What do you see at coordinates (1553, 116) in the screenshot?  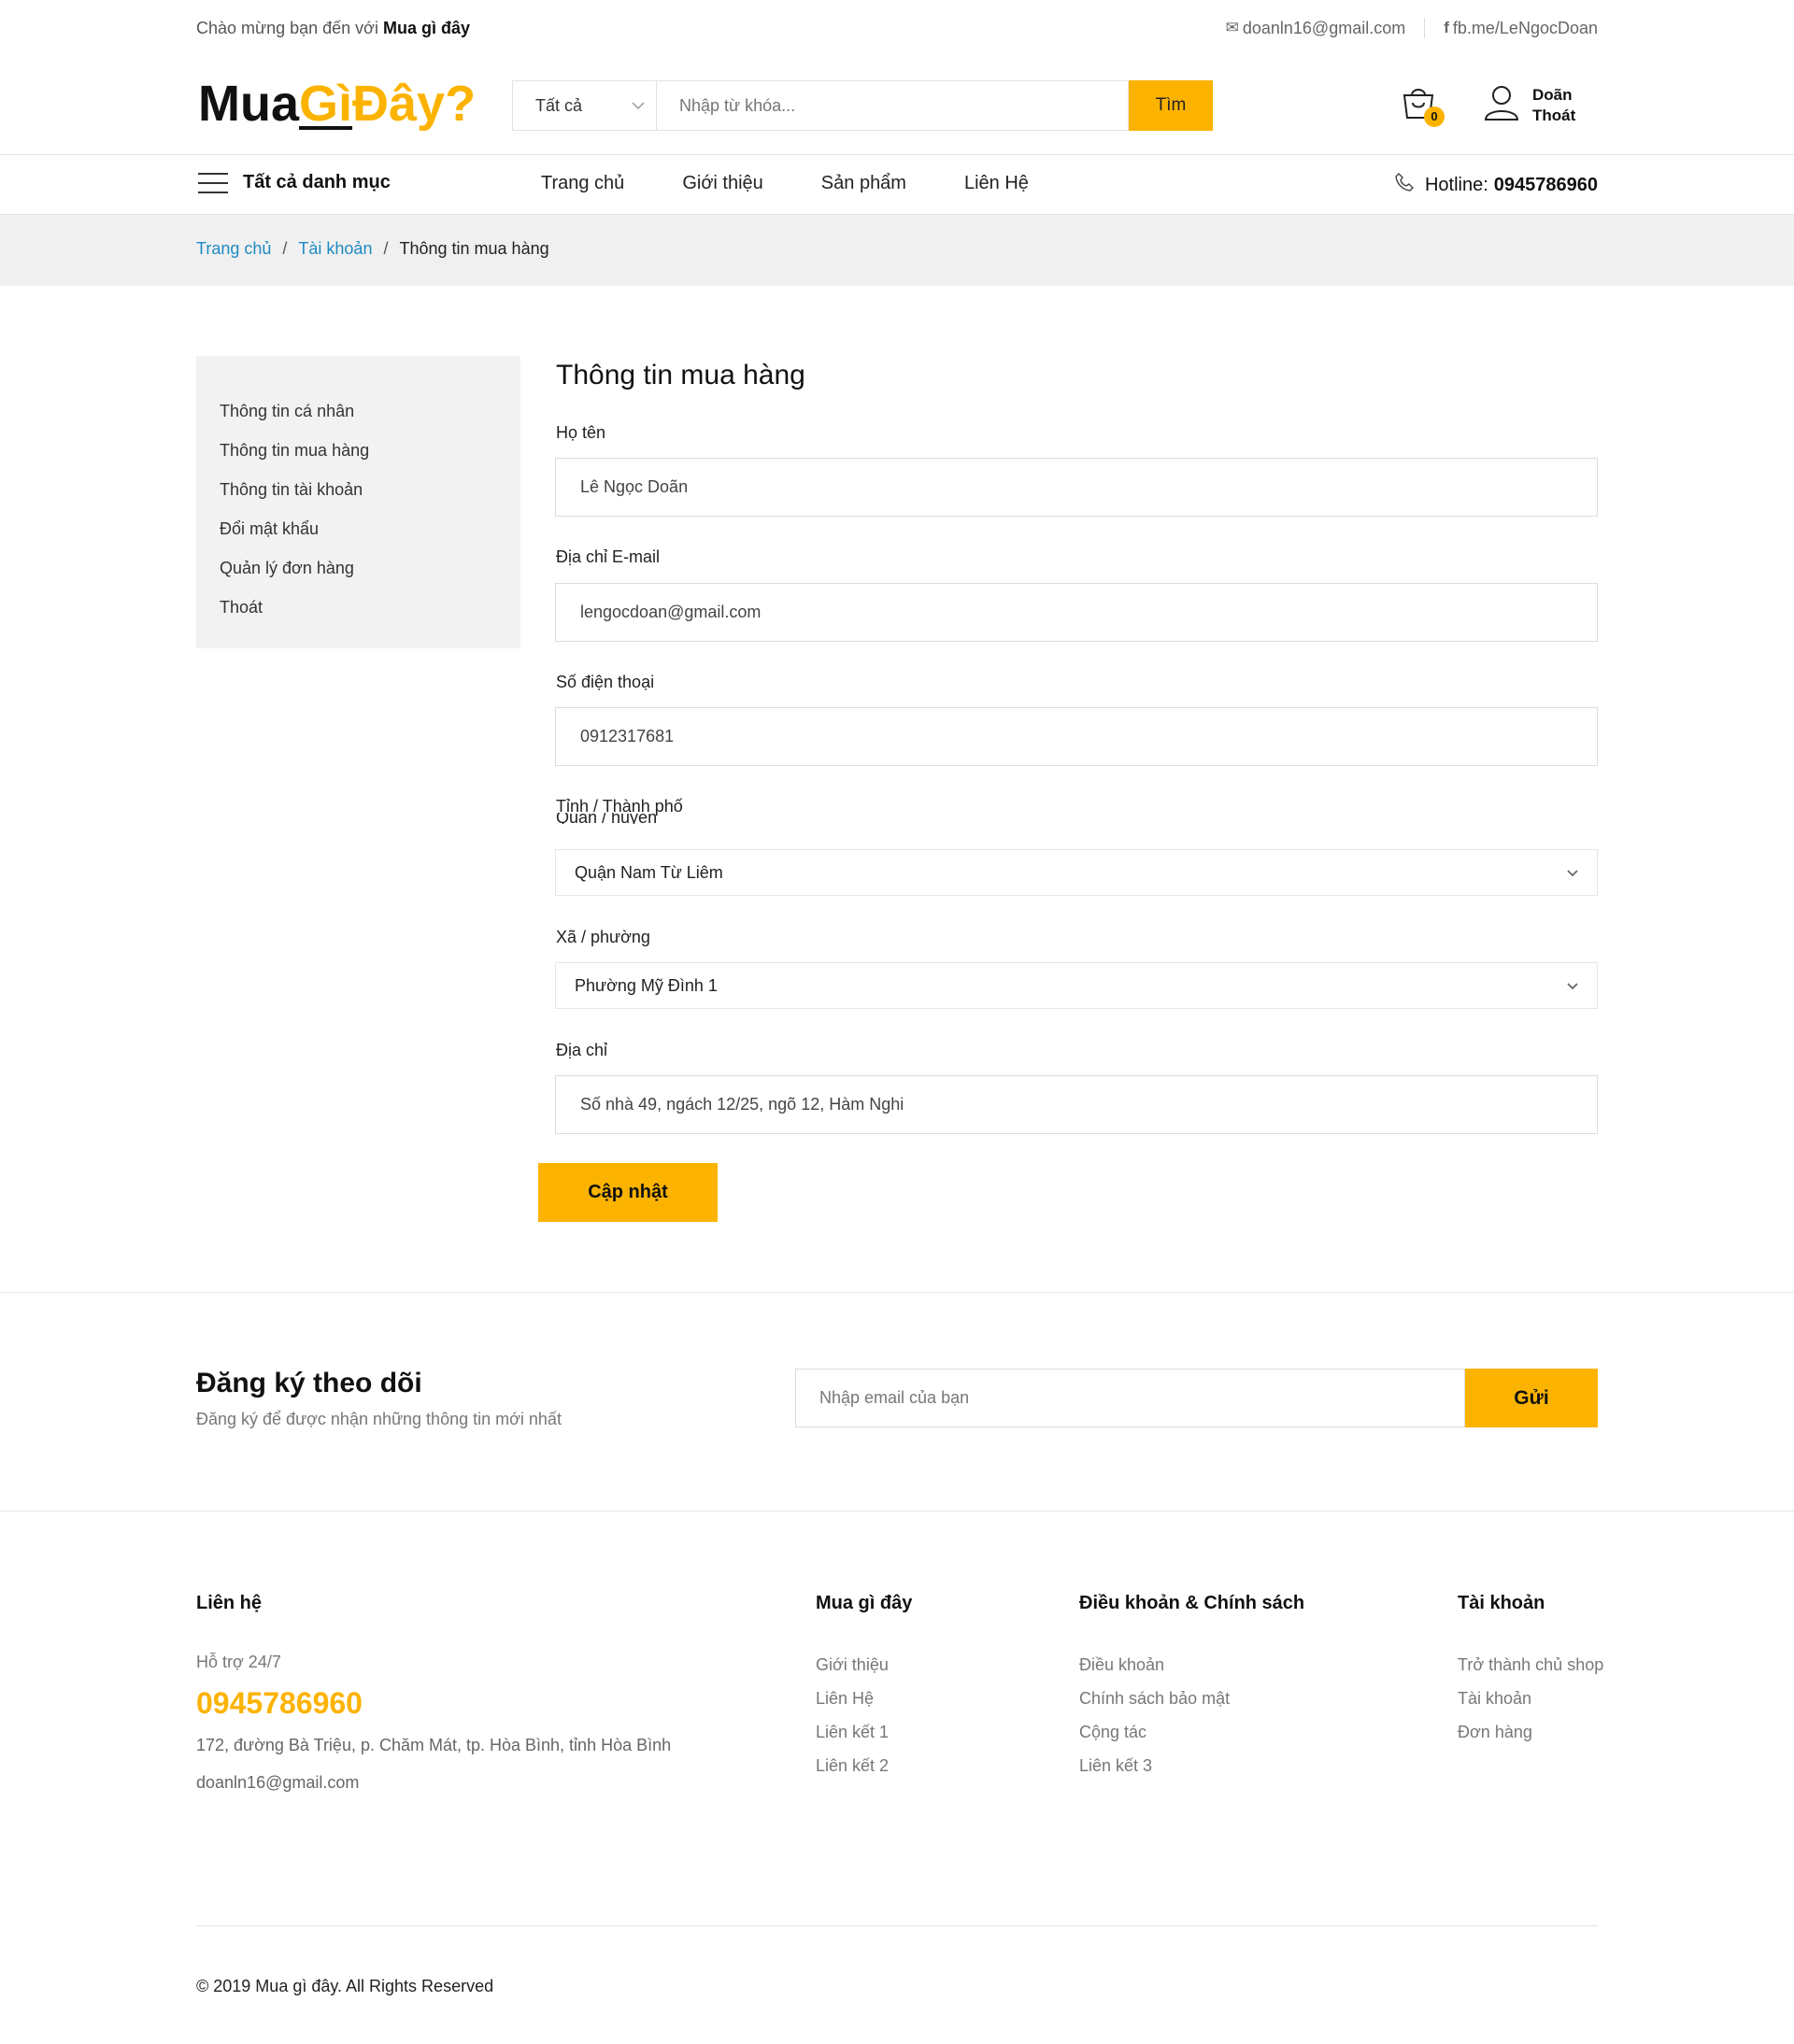 I see `logout-link: Thoát` at bounding box center [1553, 116].